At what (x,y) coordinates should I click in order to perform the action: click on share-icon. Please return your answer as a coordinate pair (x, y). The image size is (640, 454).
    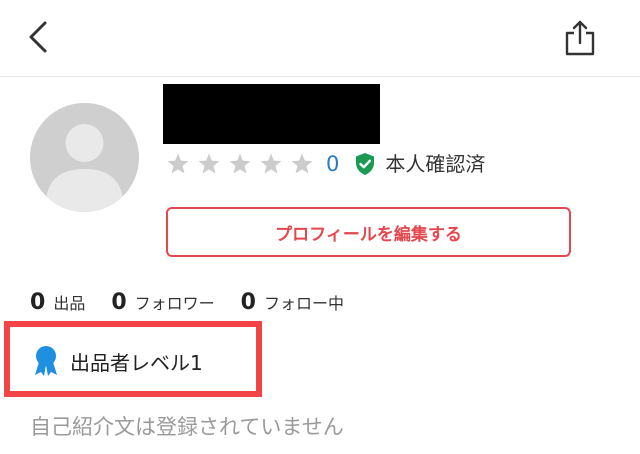
    Looking at the image, I should click on (580, 38).